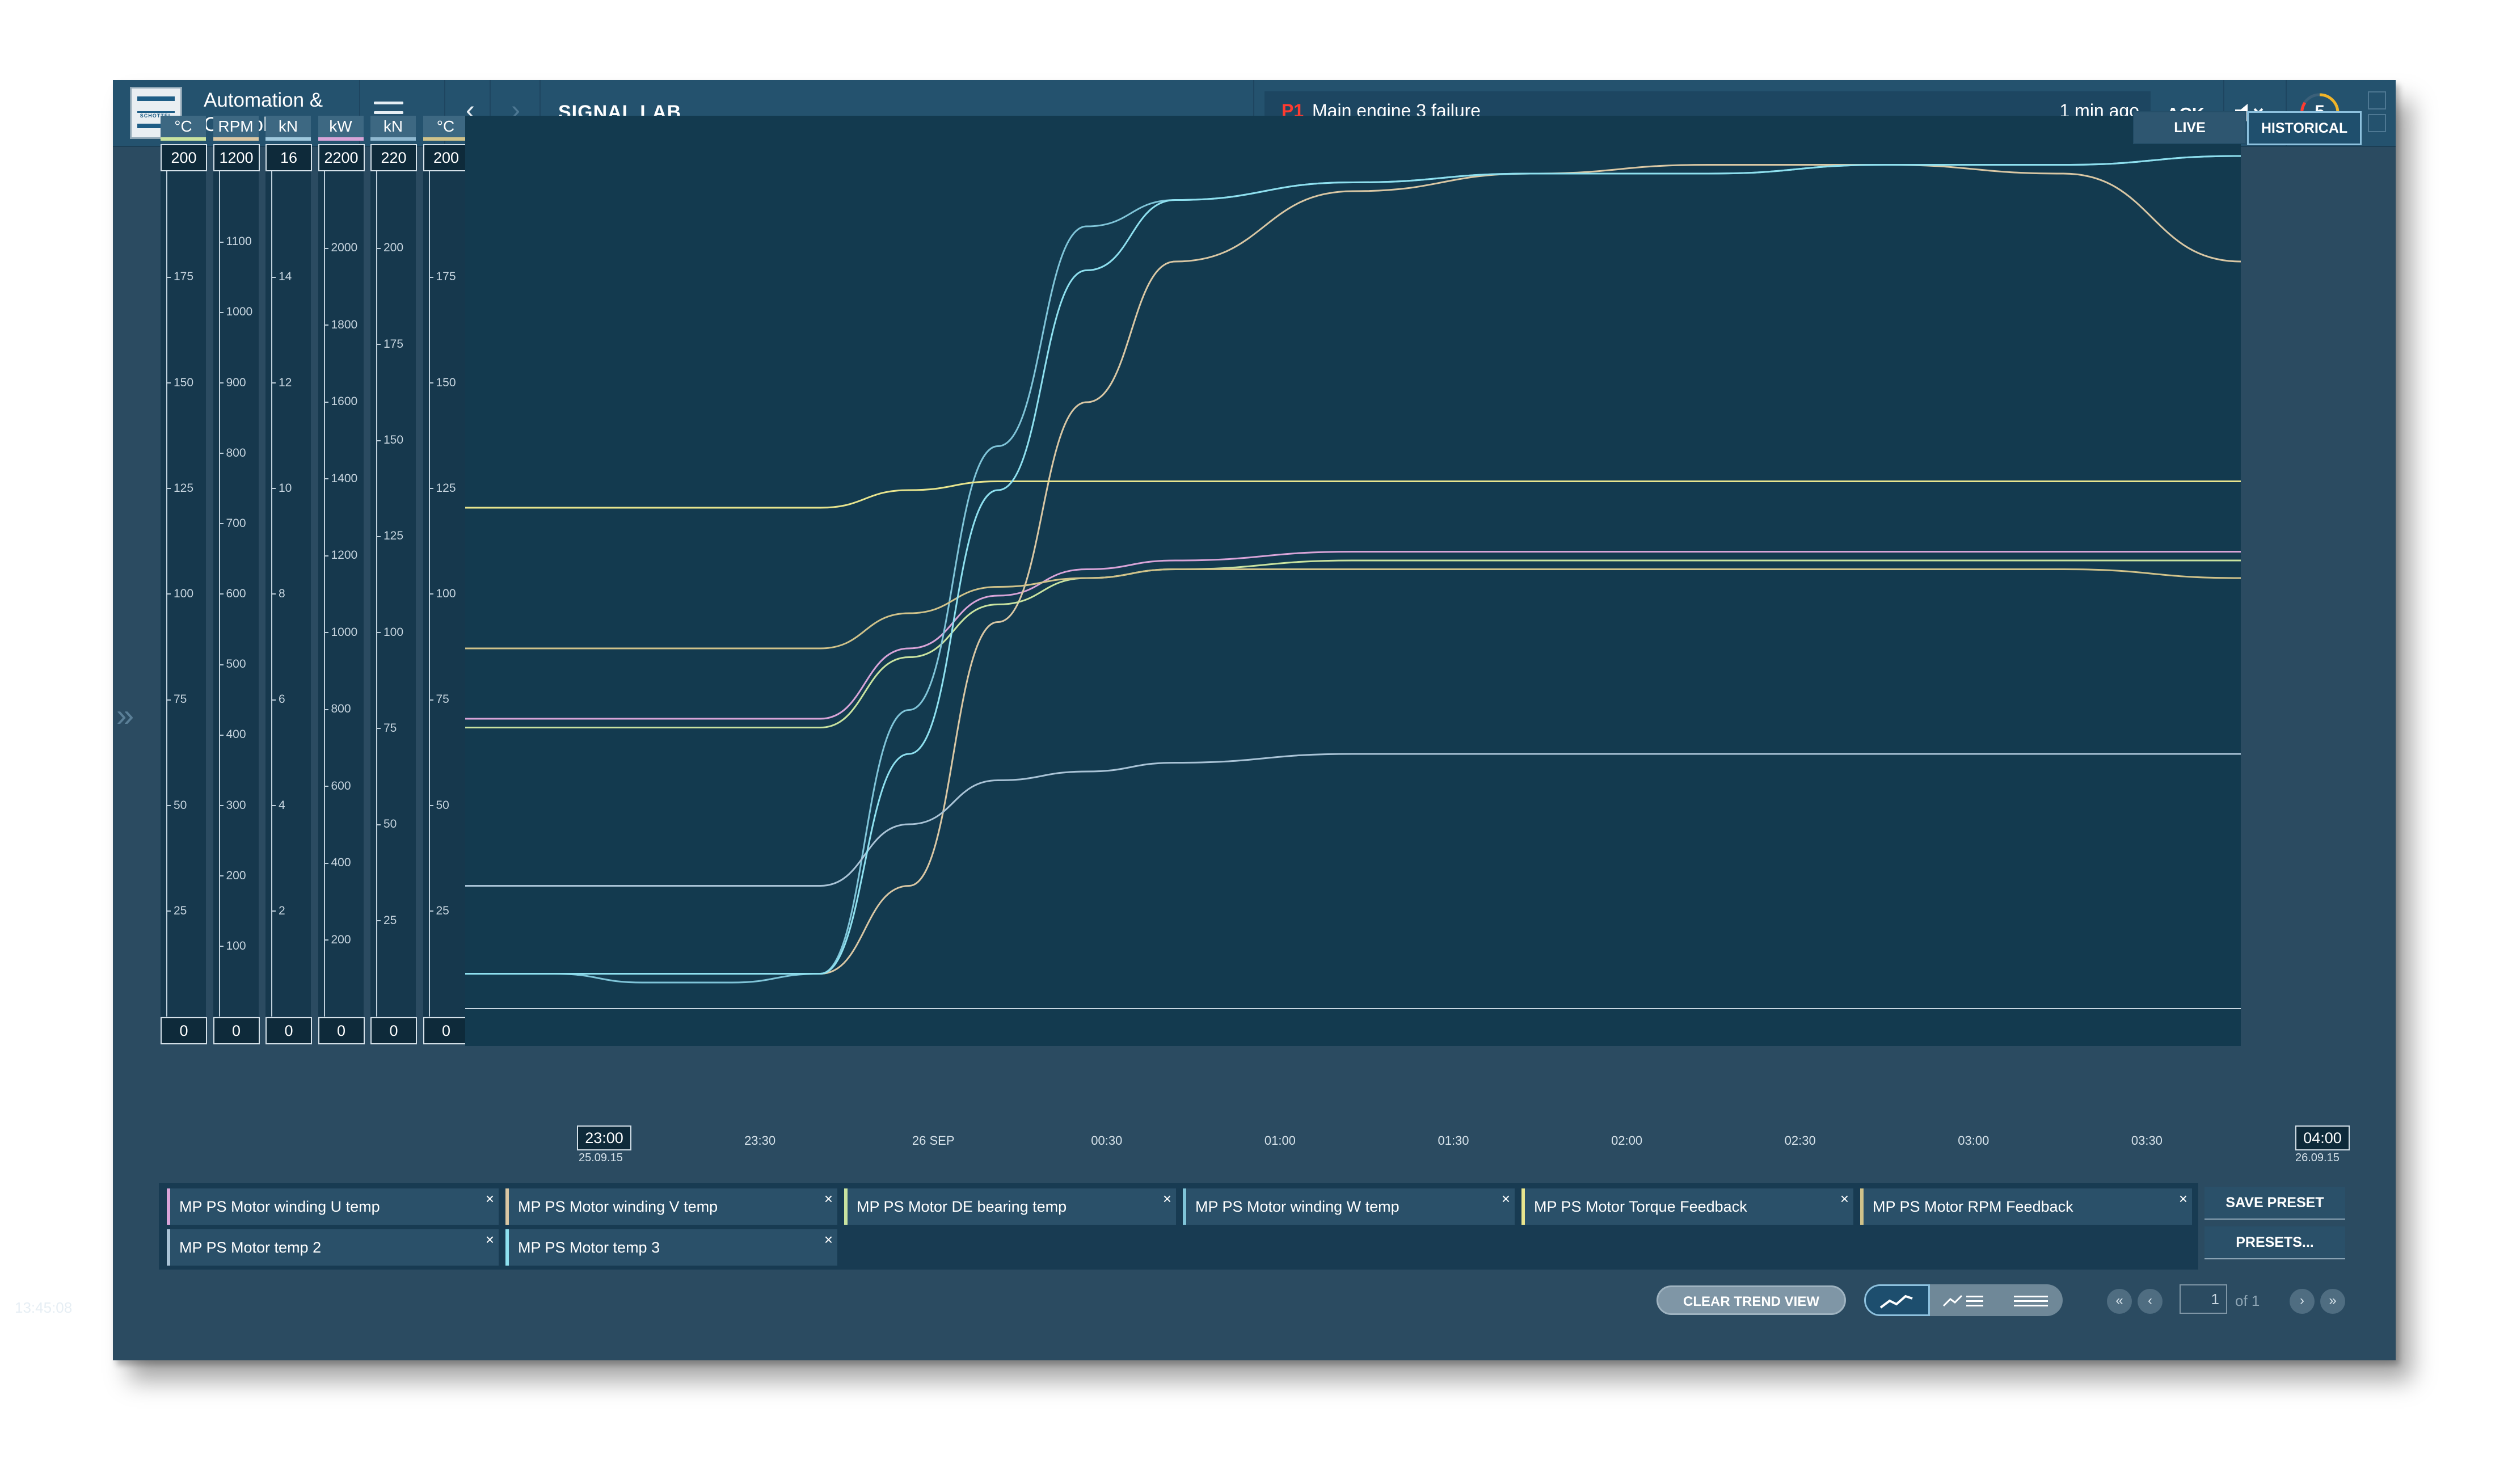 This screenshot has width=2508, height=1484. Describe the element at coordinates (2304, 128) in the screenshot. I see `historical-mode-button: HISTORICAL` at that location.